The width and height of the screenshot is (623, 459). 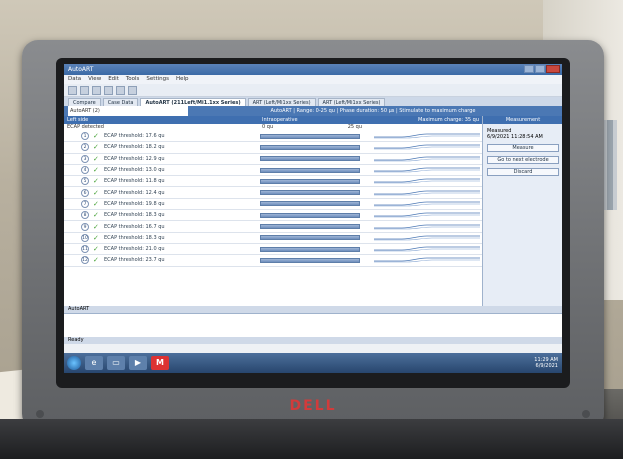 What do you see at coordinates (157, 79) in the screenshot?
I see `menu-settings: Settings` at bounding box center [157, 79].